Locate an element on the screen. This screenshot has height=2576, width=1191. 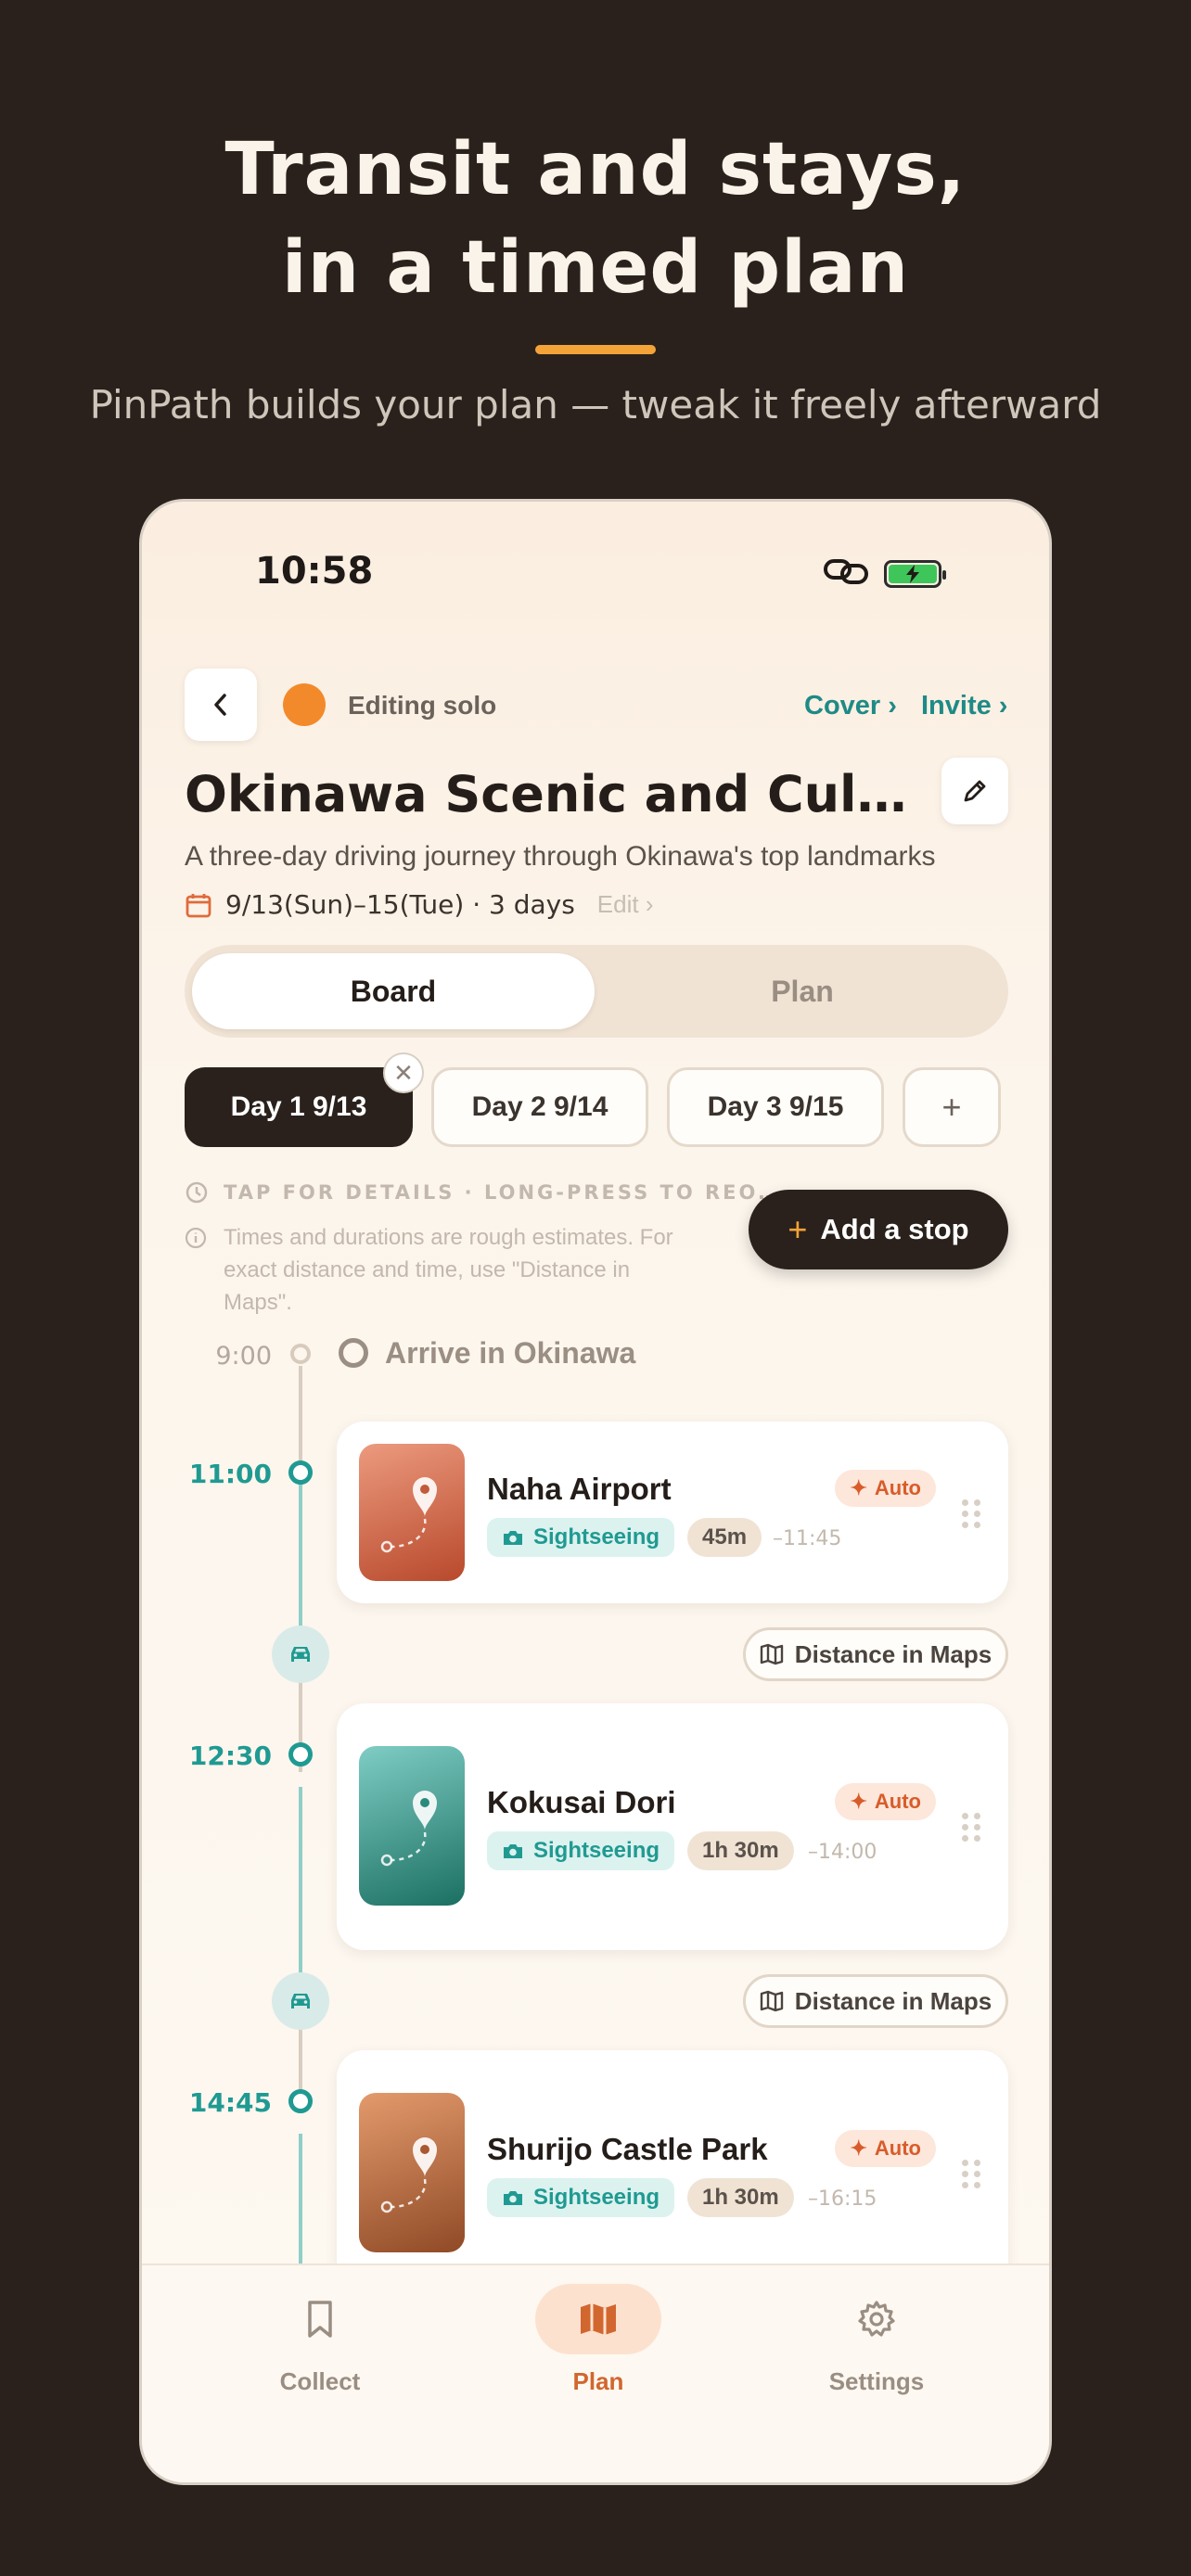
edit-trip-button is located at coordinates (974, 791).